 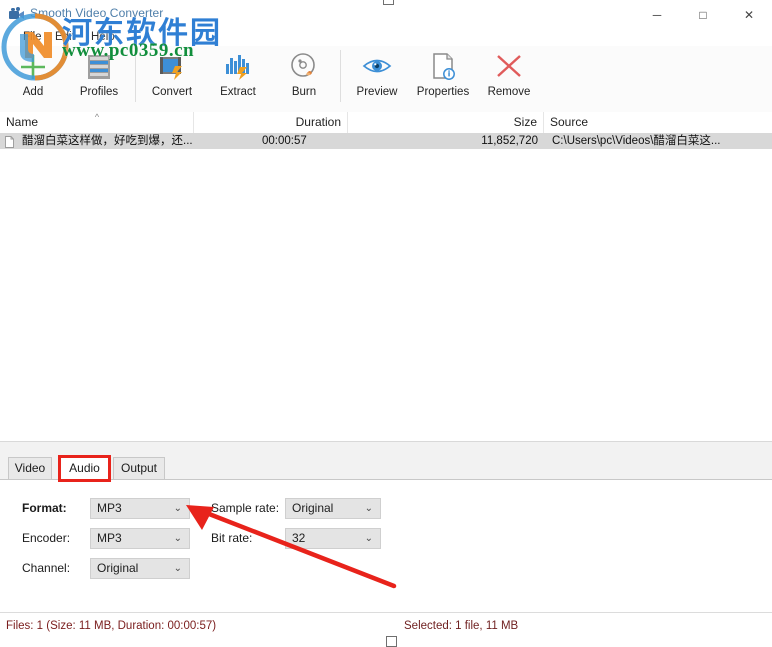 What do you see at coordinates (44, 508) in the screenshot?
I see `label-format: Format:` at bounding box center [44, 508].